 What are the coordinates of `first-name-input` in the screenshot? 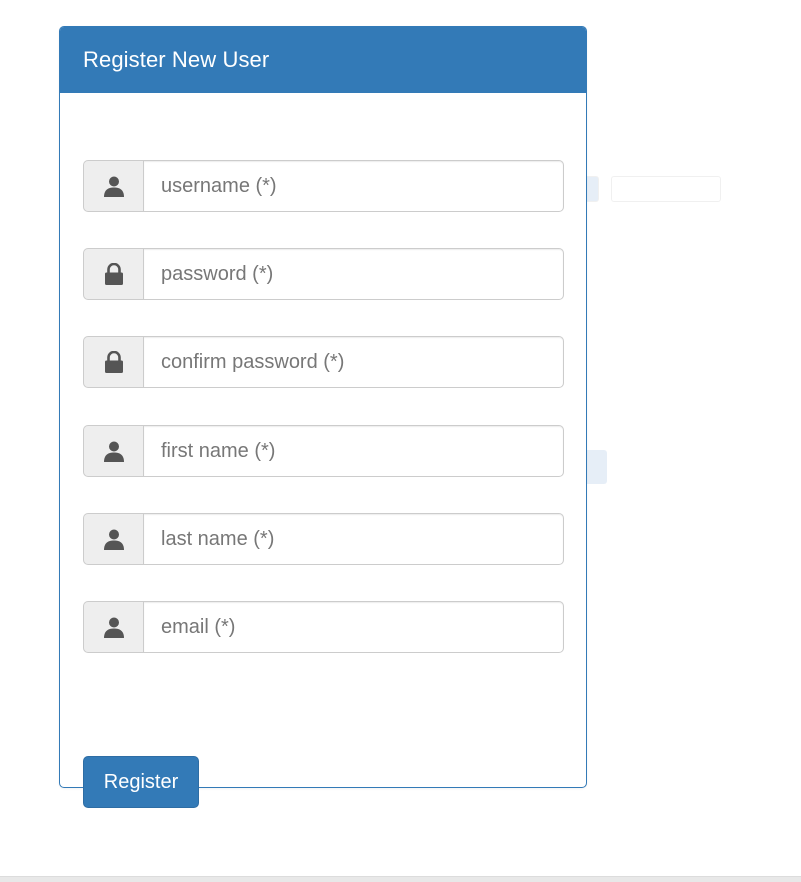 It's located at (353, 451).